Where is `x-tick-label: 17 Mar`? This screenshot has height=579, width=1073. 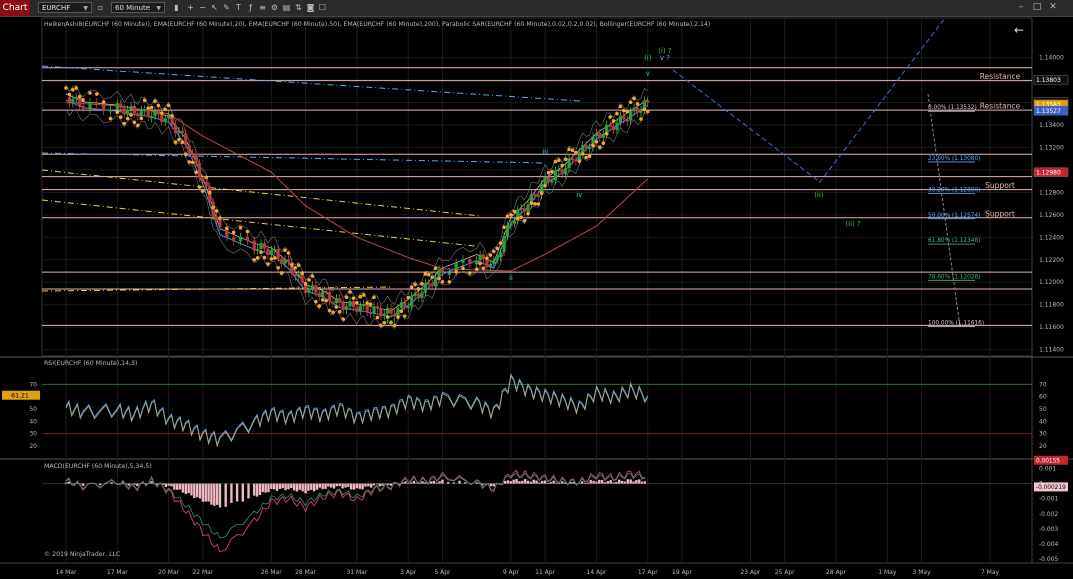
x-tick-label: 17 Mar is located at coordinates (117, 572).